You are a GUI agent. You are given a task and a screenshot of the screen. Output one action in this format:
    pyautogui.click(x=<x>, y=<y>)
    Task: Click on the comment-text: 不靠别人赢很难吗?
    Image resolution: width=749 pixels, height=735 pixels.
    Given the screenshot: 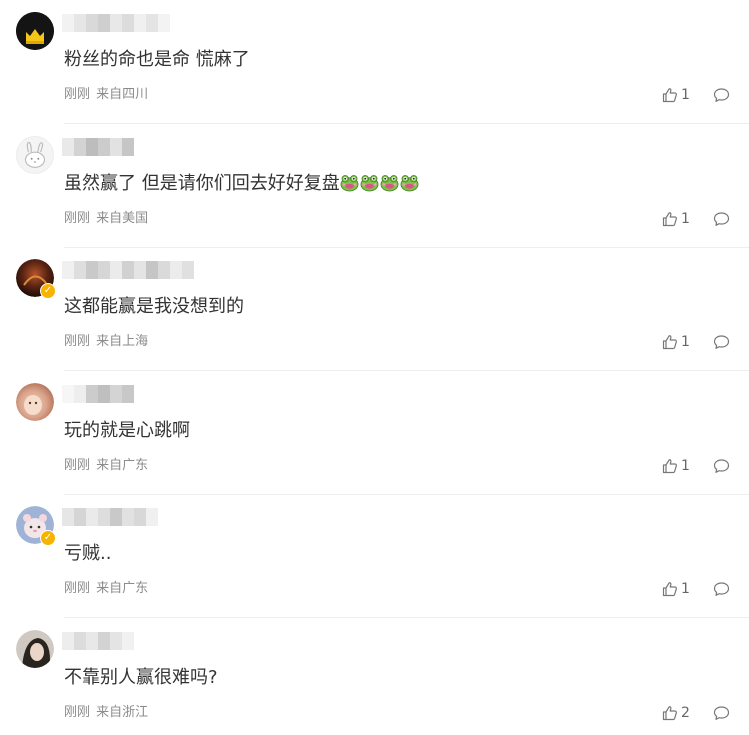 What is the action you would take?
    pyautogui.click(x=141, y=677)
    